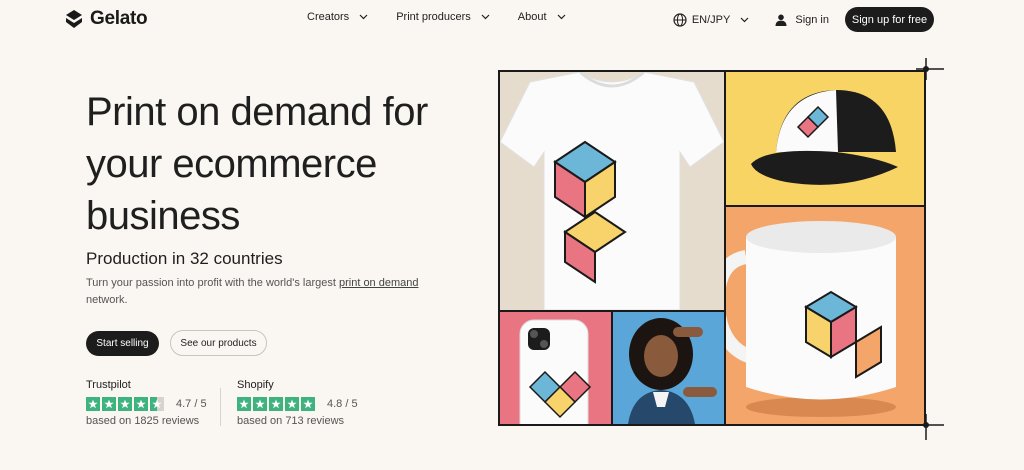  I want to click on rating-reviews: based on 1825 reviews, so click(143, 421).